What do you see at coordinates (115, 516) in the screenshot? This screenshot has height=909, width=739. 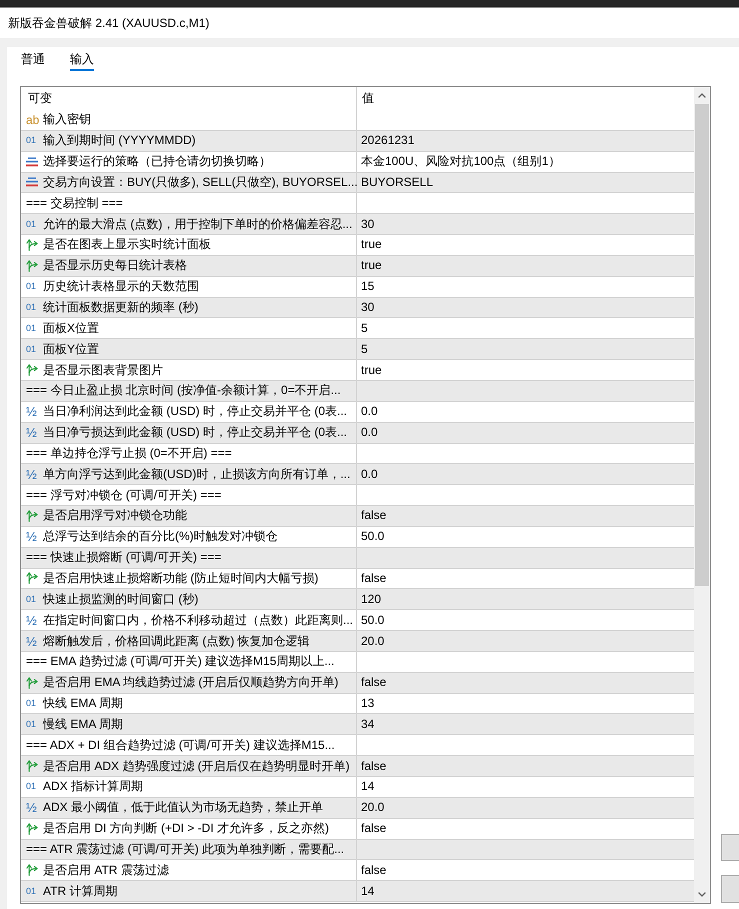 I see `parameter-name: 是否启用浮亏对冲锁仓功能` at bounding box center [115, 516].